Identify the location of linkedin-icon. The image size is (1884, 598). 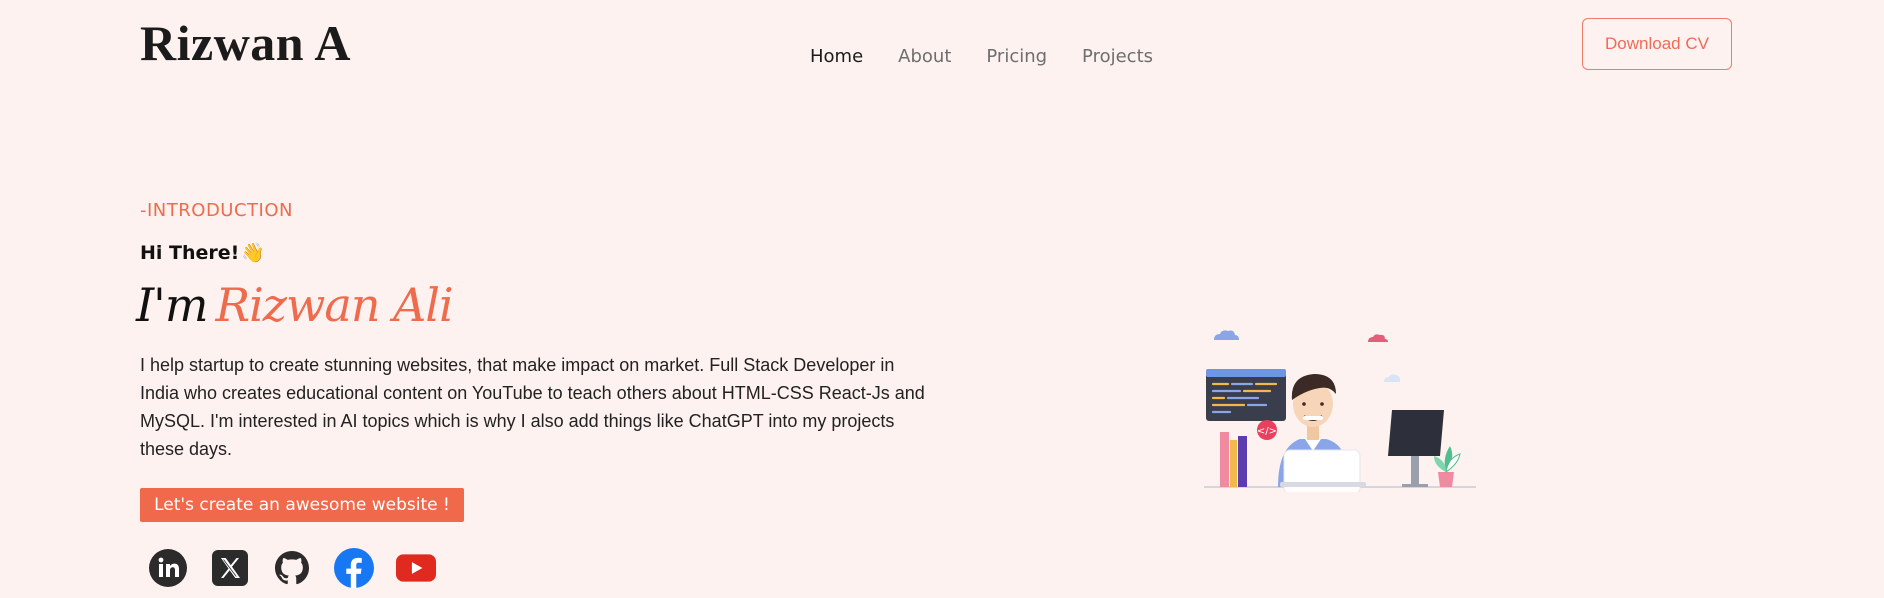
(168, 568).